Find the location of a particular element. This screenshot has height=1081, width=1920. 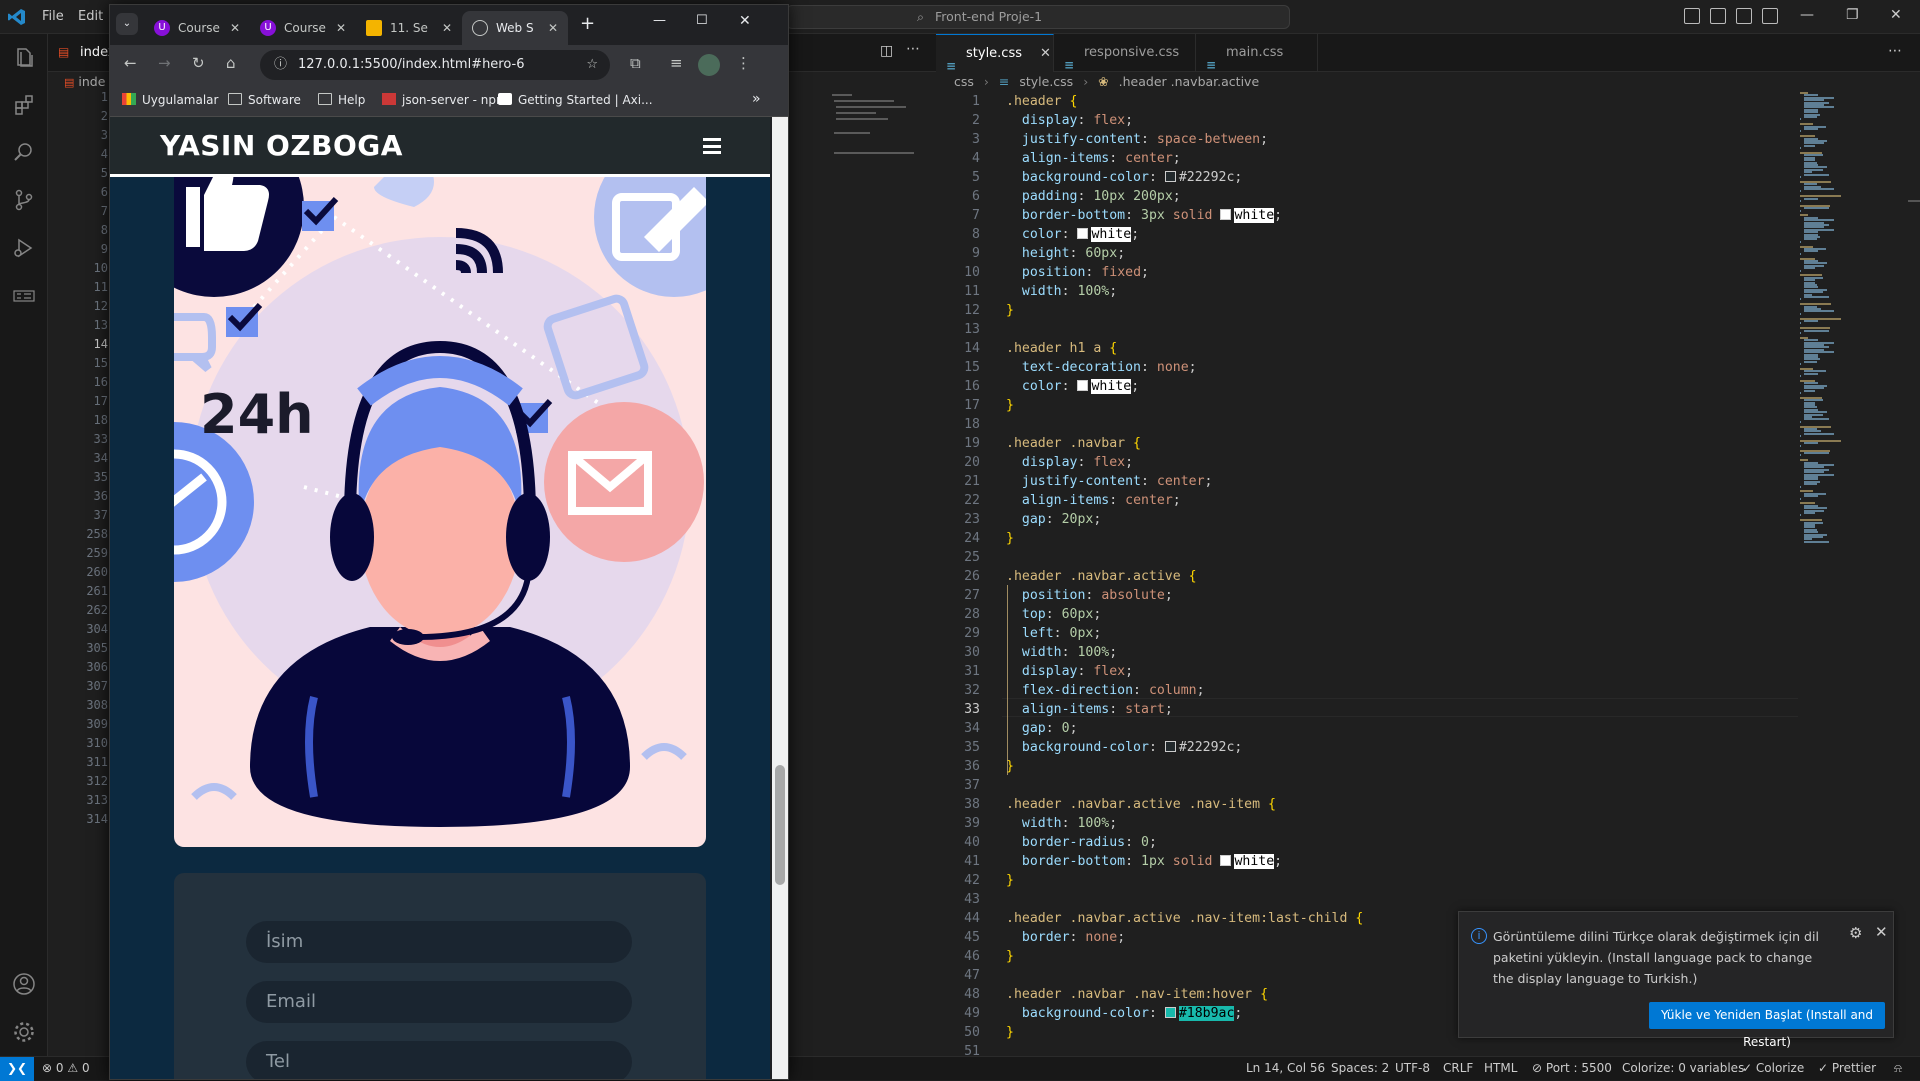

notification-settings-gear-icon: ⚙ is located at coordinates (1855, 933).